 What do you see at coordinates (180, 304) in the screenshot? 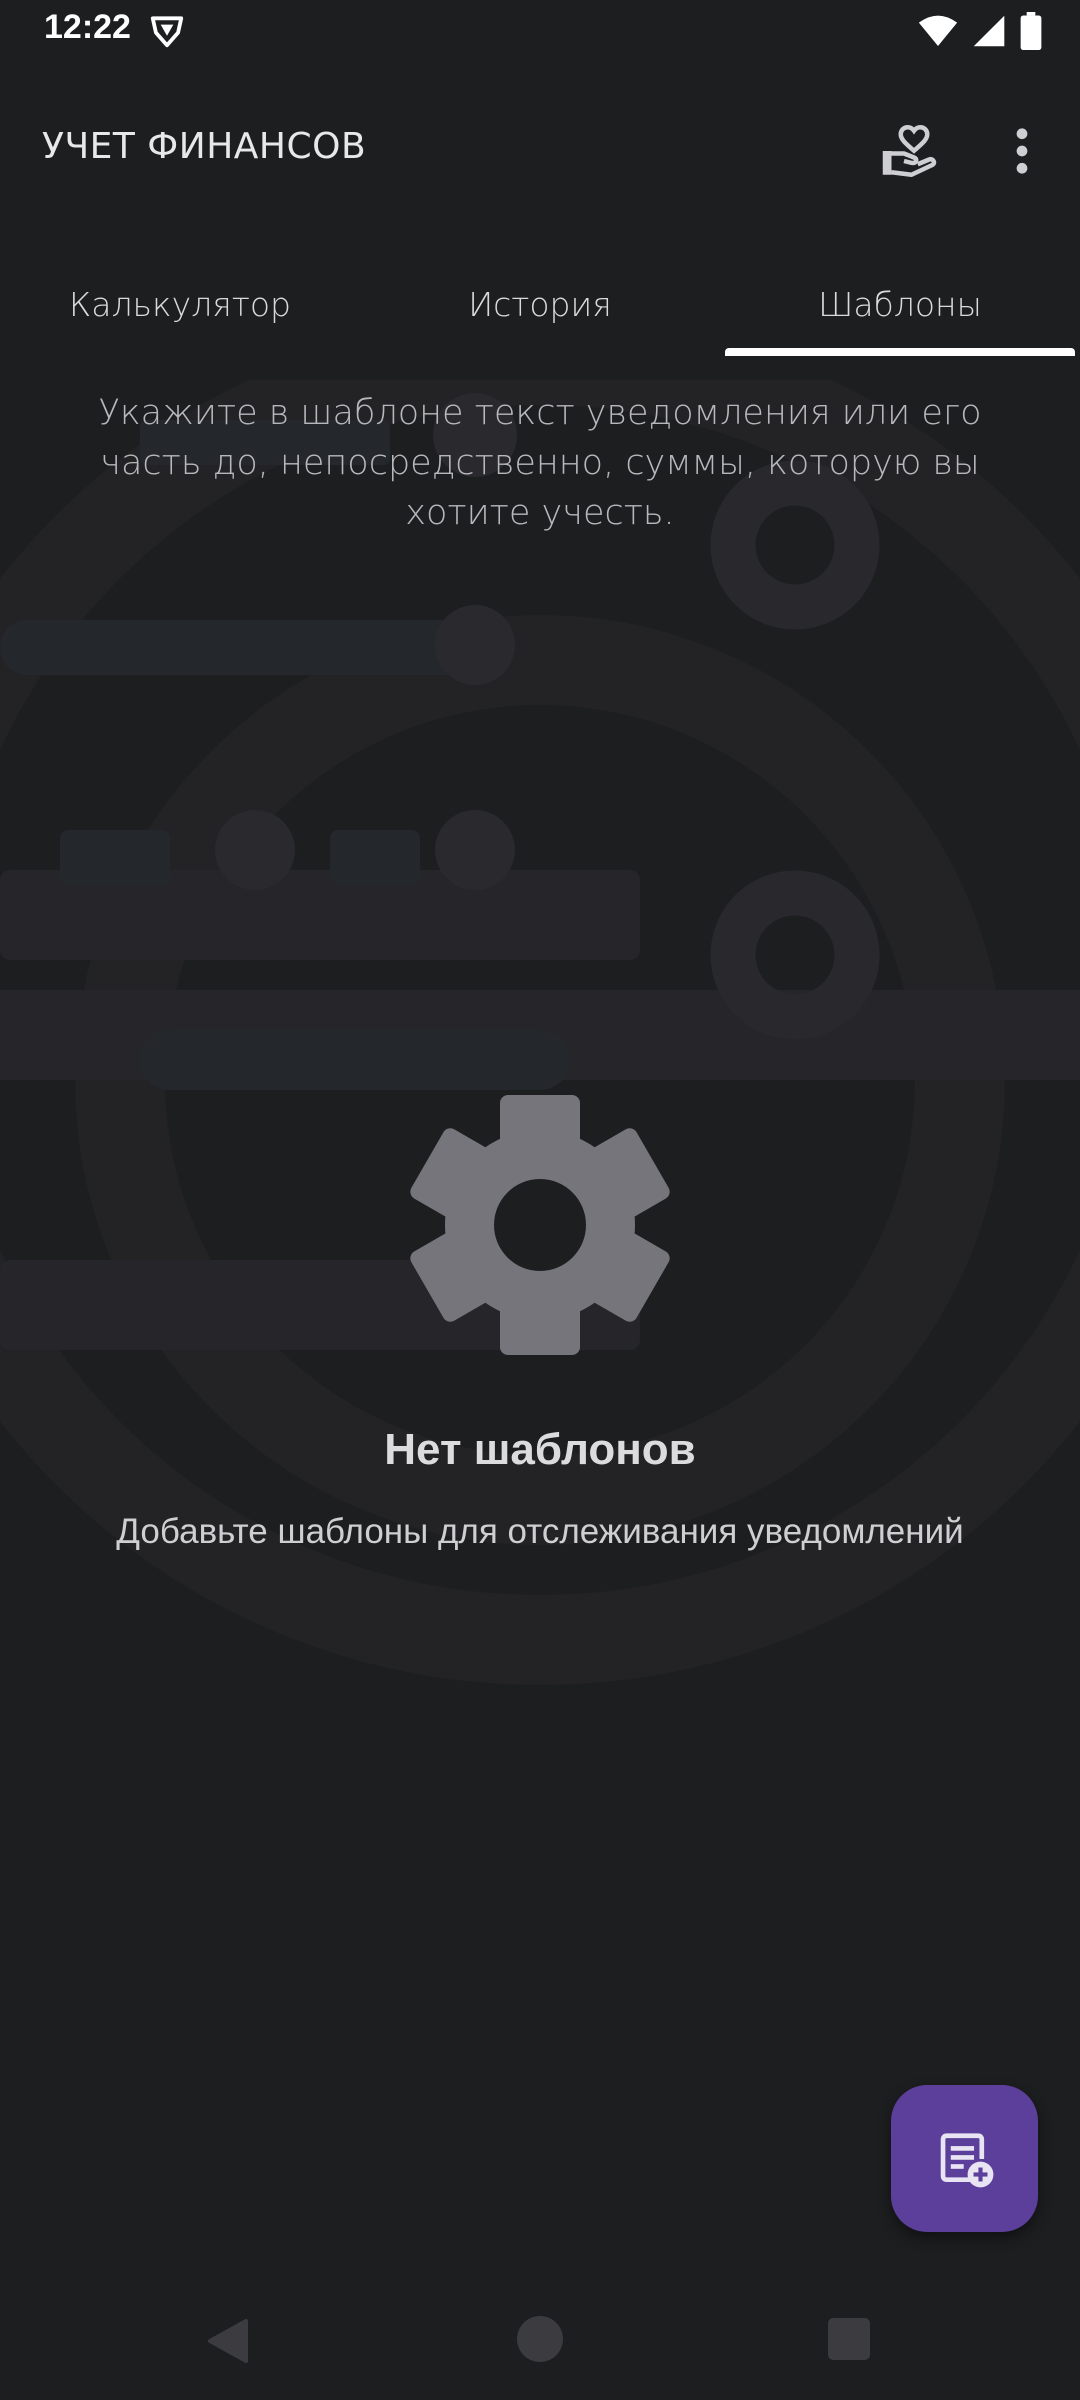
I see `tab-calculator: Калькулятор` at bounding box center [180, 304].